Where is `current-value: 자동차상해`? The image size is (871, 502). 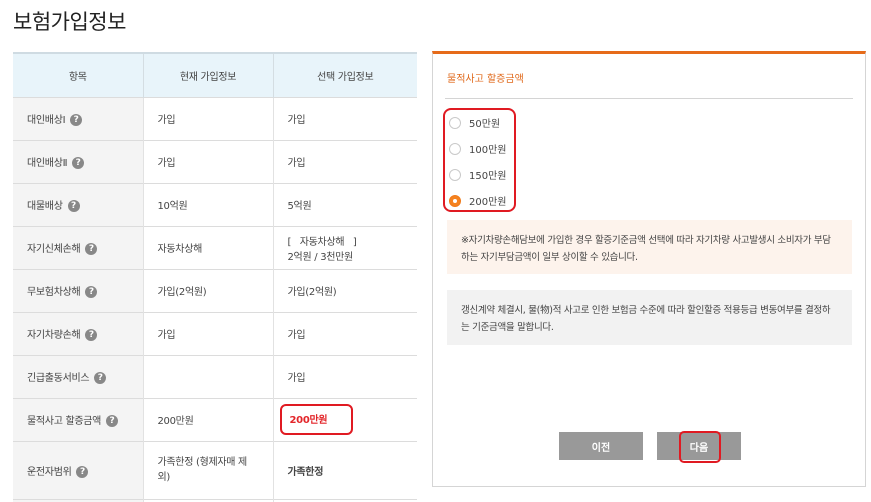
current-value: 자동차상해 is located at coordinates (208, 247).